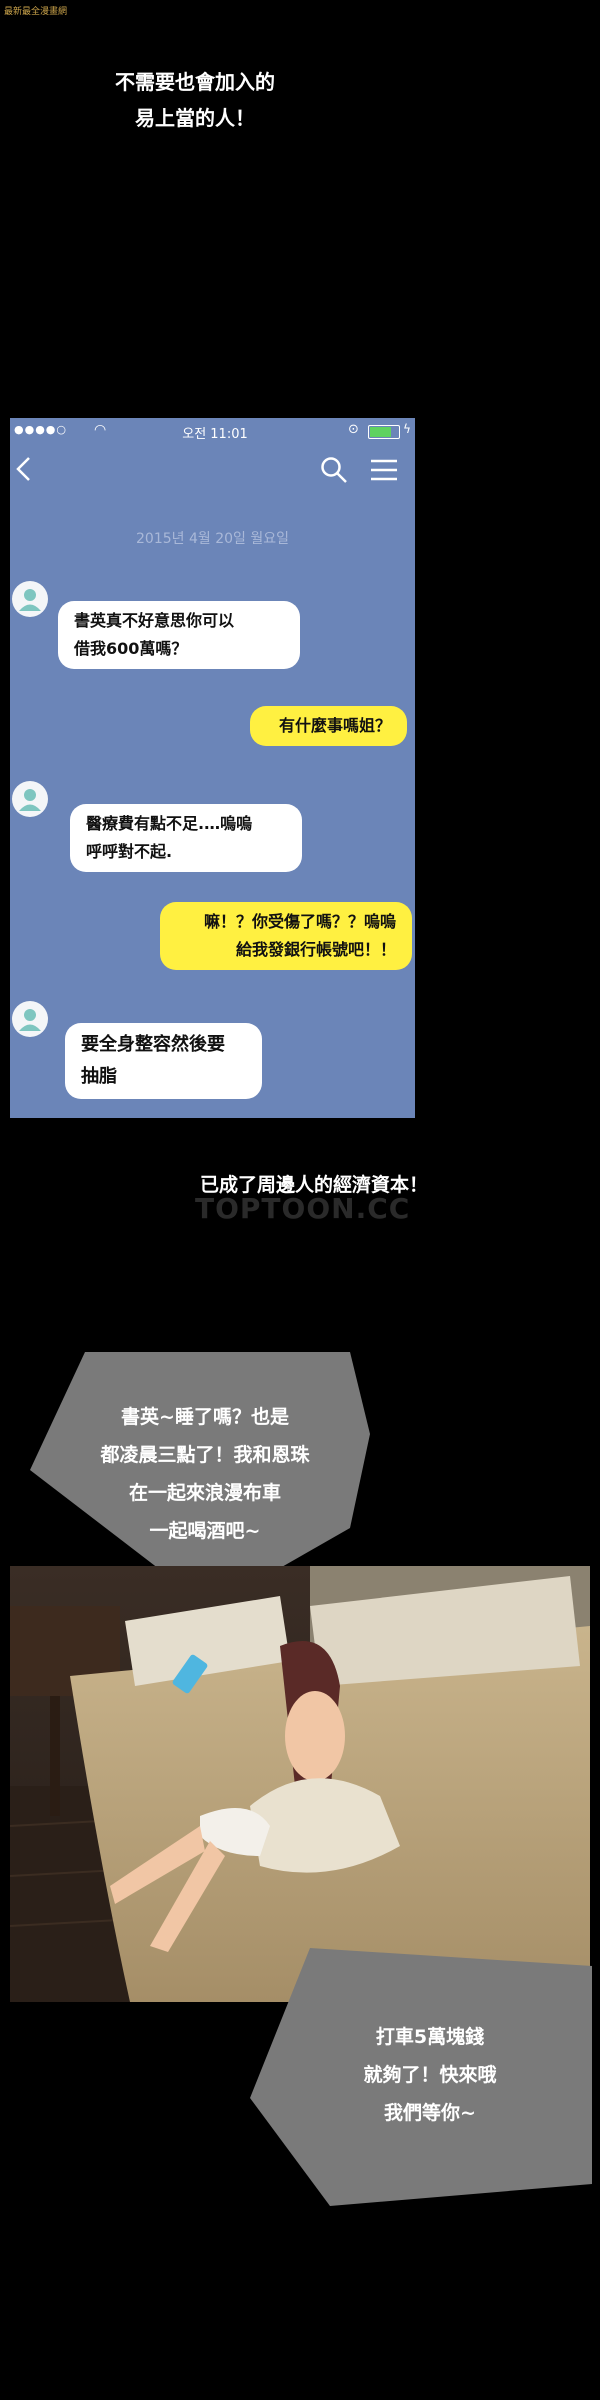  I want to click on status-bar: ●●●●○ ◠ 오전 11:01 ⊙ ϟ, so click(212, 432).